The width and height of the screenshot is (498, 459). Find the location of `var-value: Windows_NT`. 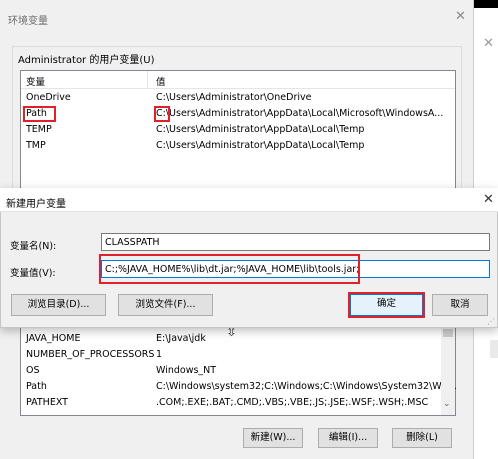

var-value: Windows_NT is located at coordinates (186, 370).